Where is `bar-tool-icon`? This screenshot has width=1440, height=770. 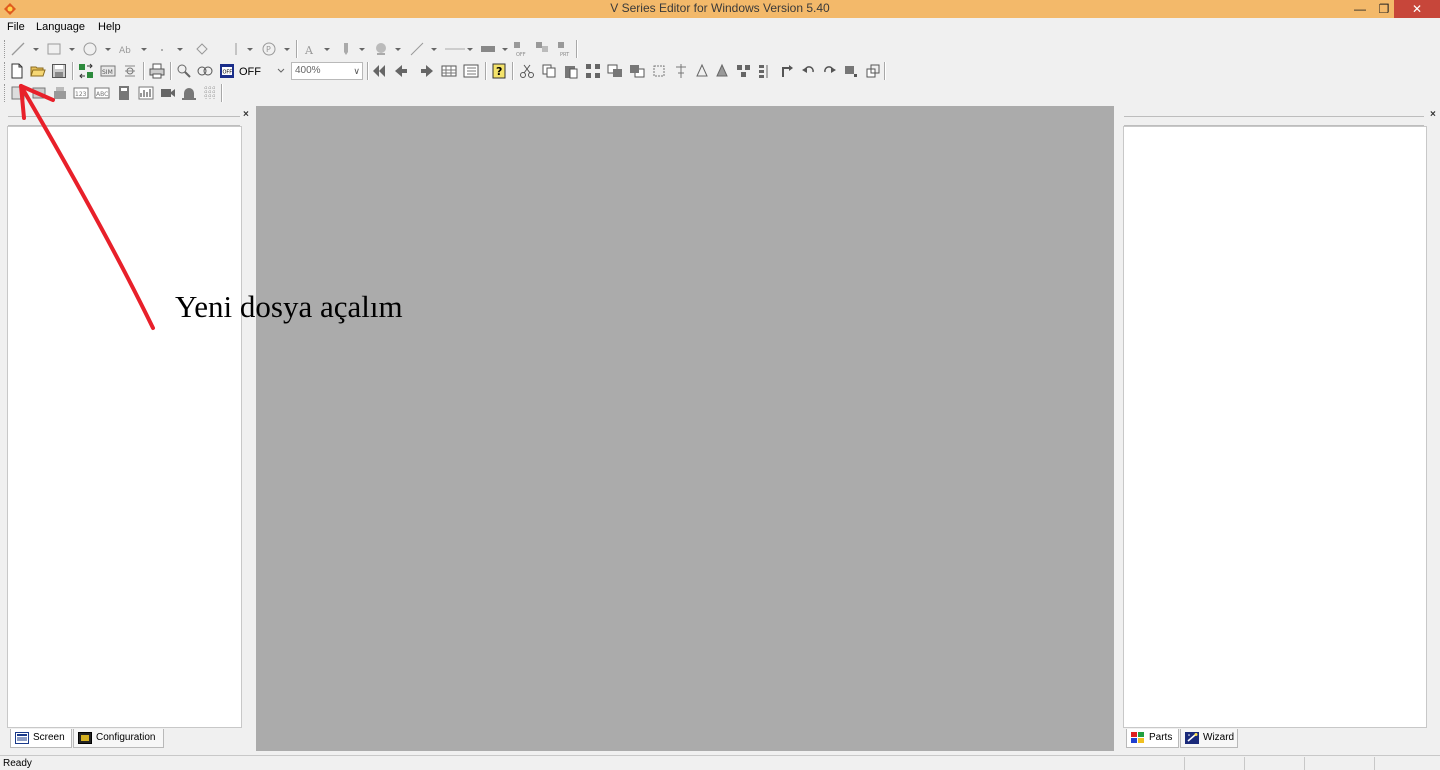
bar-tool-icon is located at coordinates (236, 49).